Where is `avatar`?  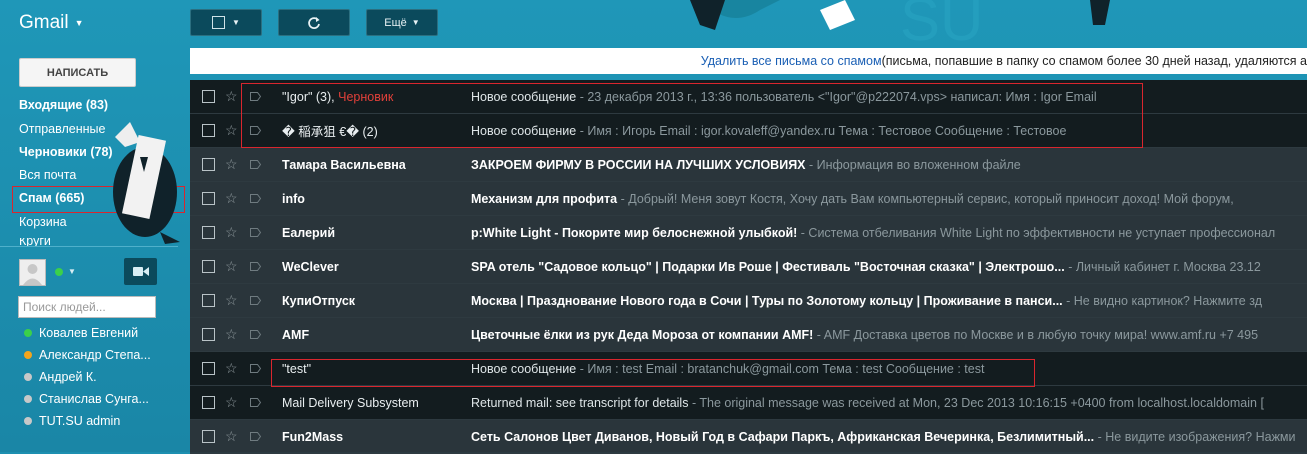
avatar is located at coordinates (32, 272).